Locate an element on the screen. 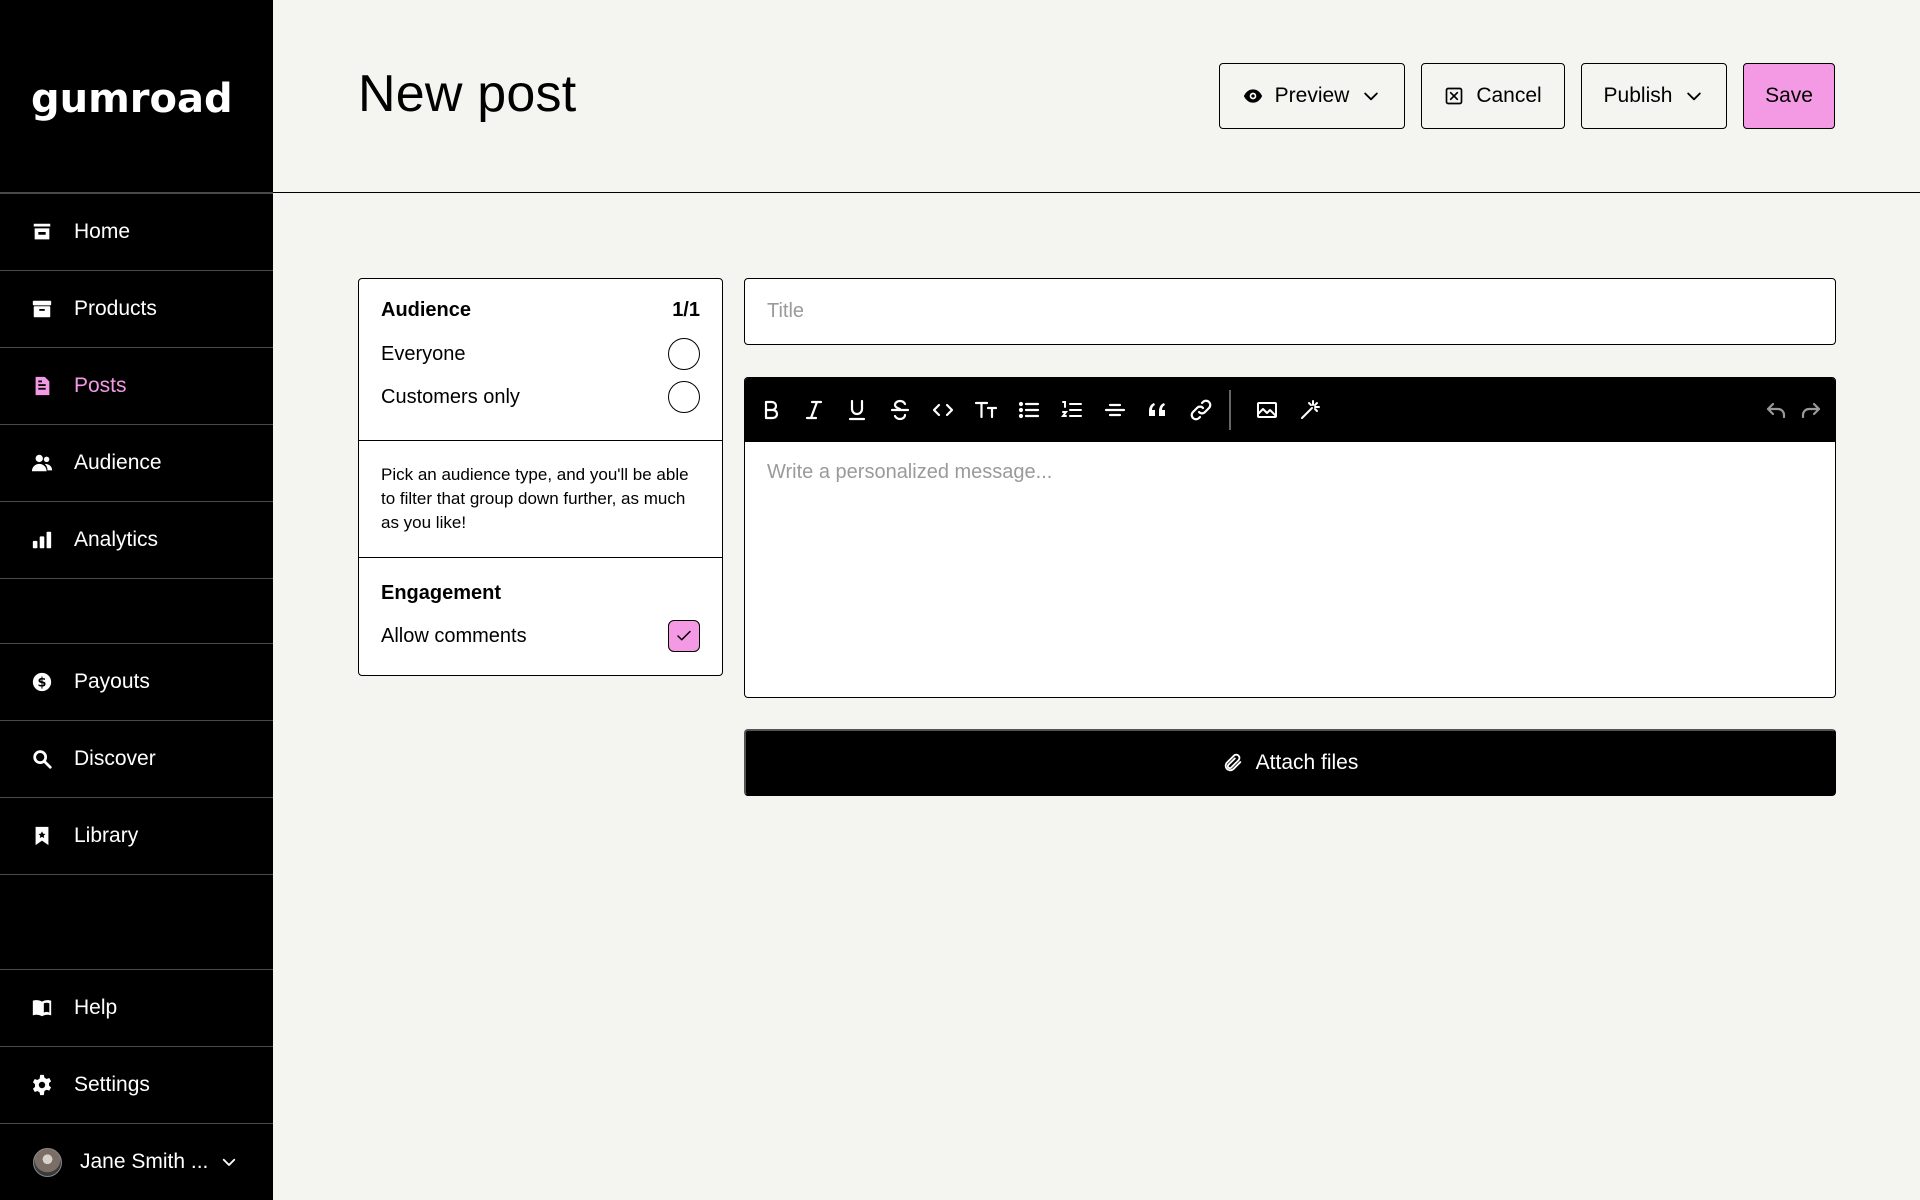 The image size is (1920, 1200). cancel-button: Cancel is located at coordinates (1493, 96).